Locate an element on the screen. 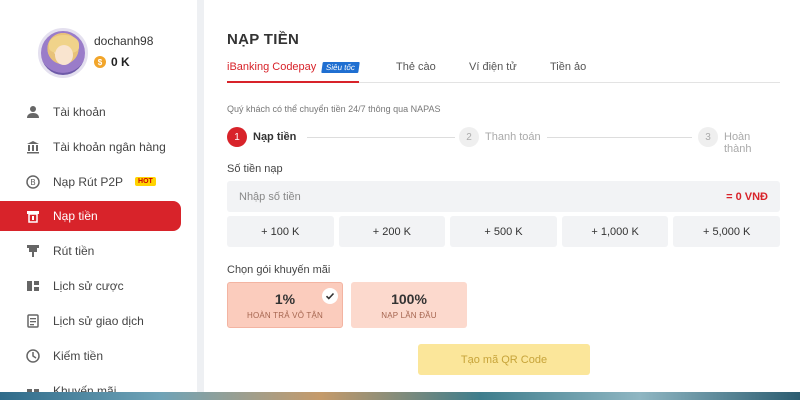  username: dochanh98 is located at coordinates (124, 41).